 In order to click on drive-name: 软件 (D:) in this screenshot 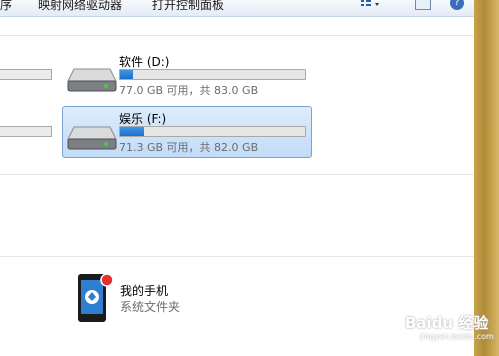, I will do `click(144, 62)`.